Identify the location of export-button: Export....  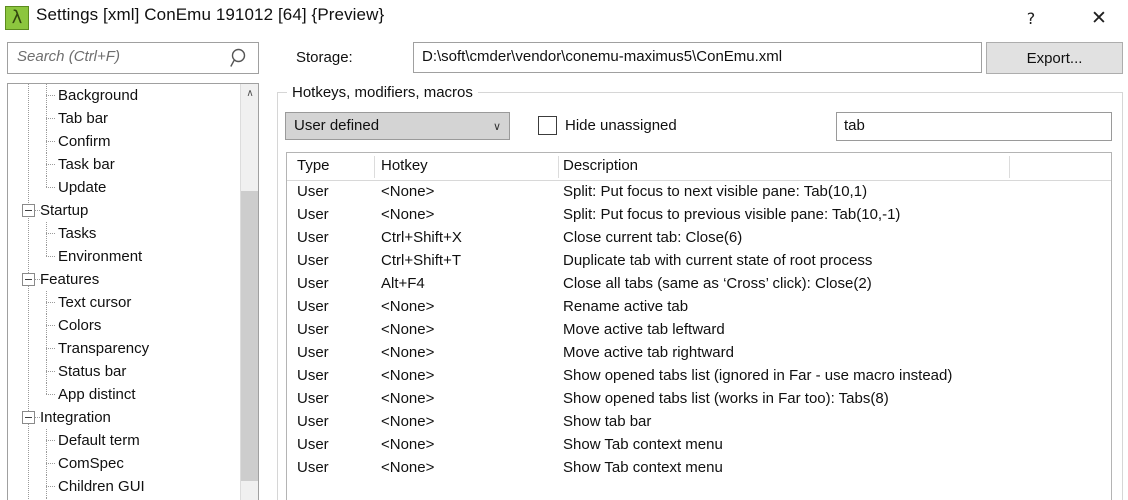
(1054, 58).